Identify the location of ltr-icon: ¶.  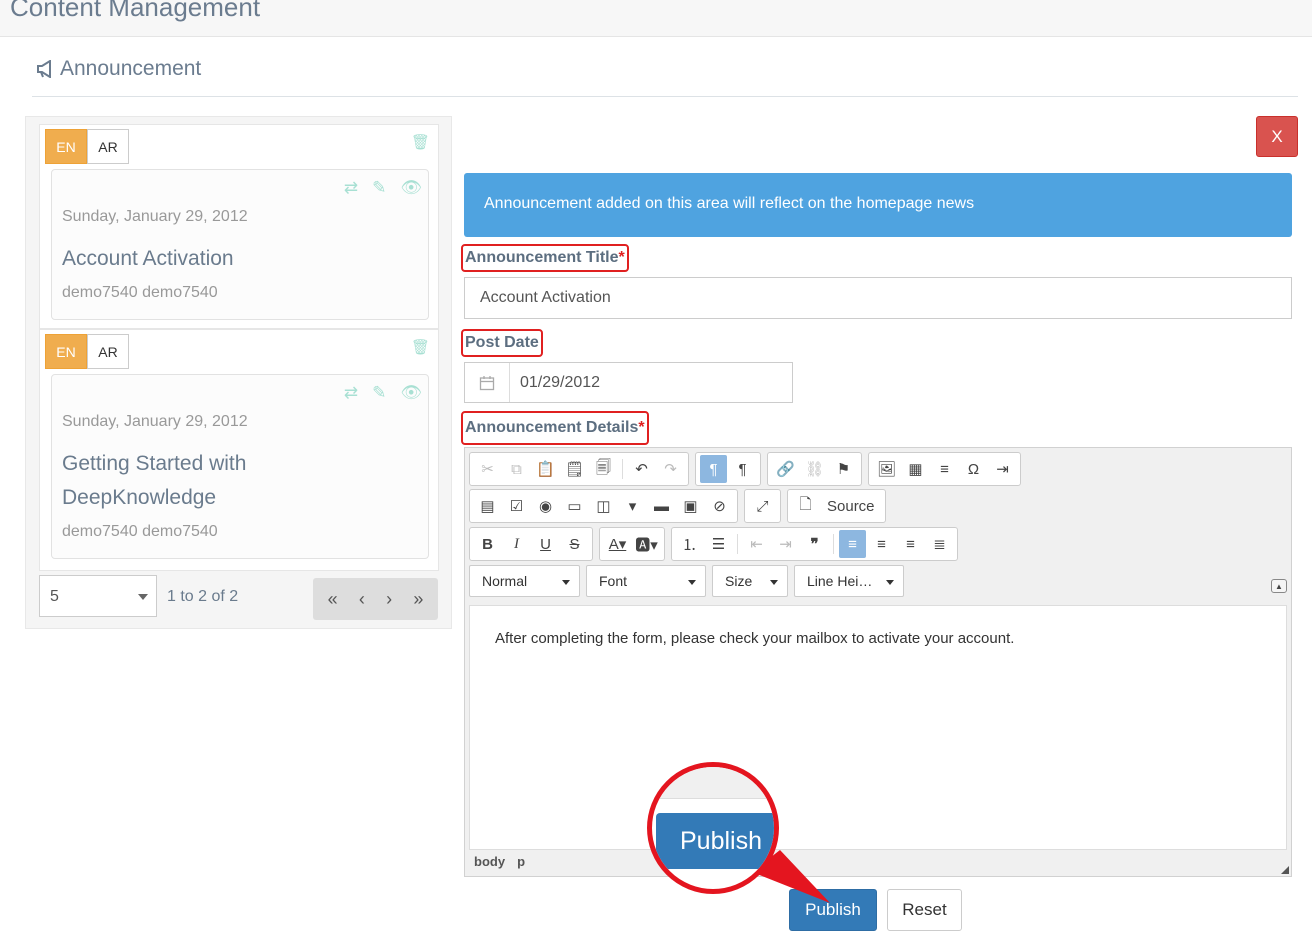
(713, 469).